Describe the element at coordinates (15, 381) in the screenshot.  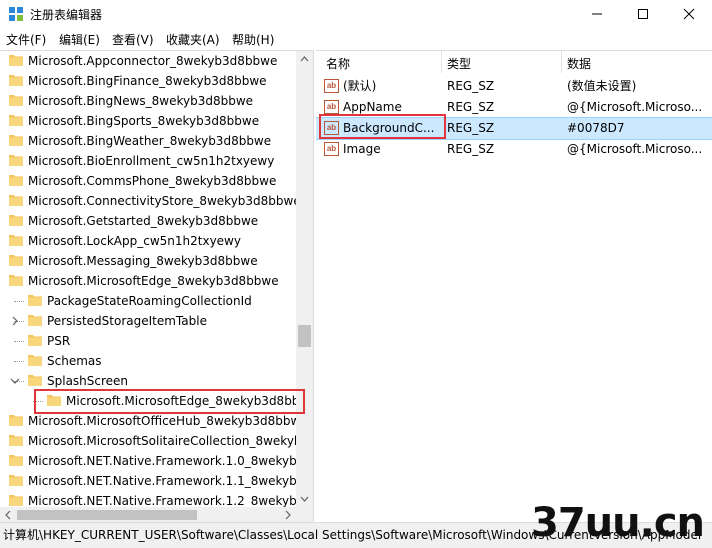
I see `chevron-down-icon` at that location.